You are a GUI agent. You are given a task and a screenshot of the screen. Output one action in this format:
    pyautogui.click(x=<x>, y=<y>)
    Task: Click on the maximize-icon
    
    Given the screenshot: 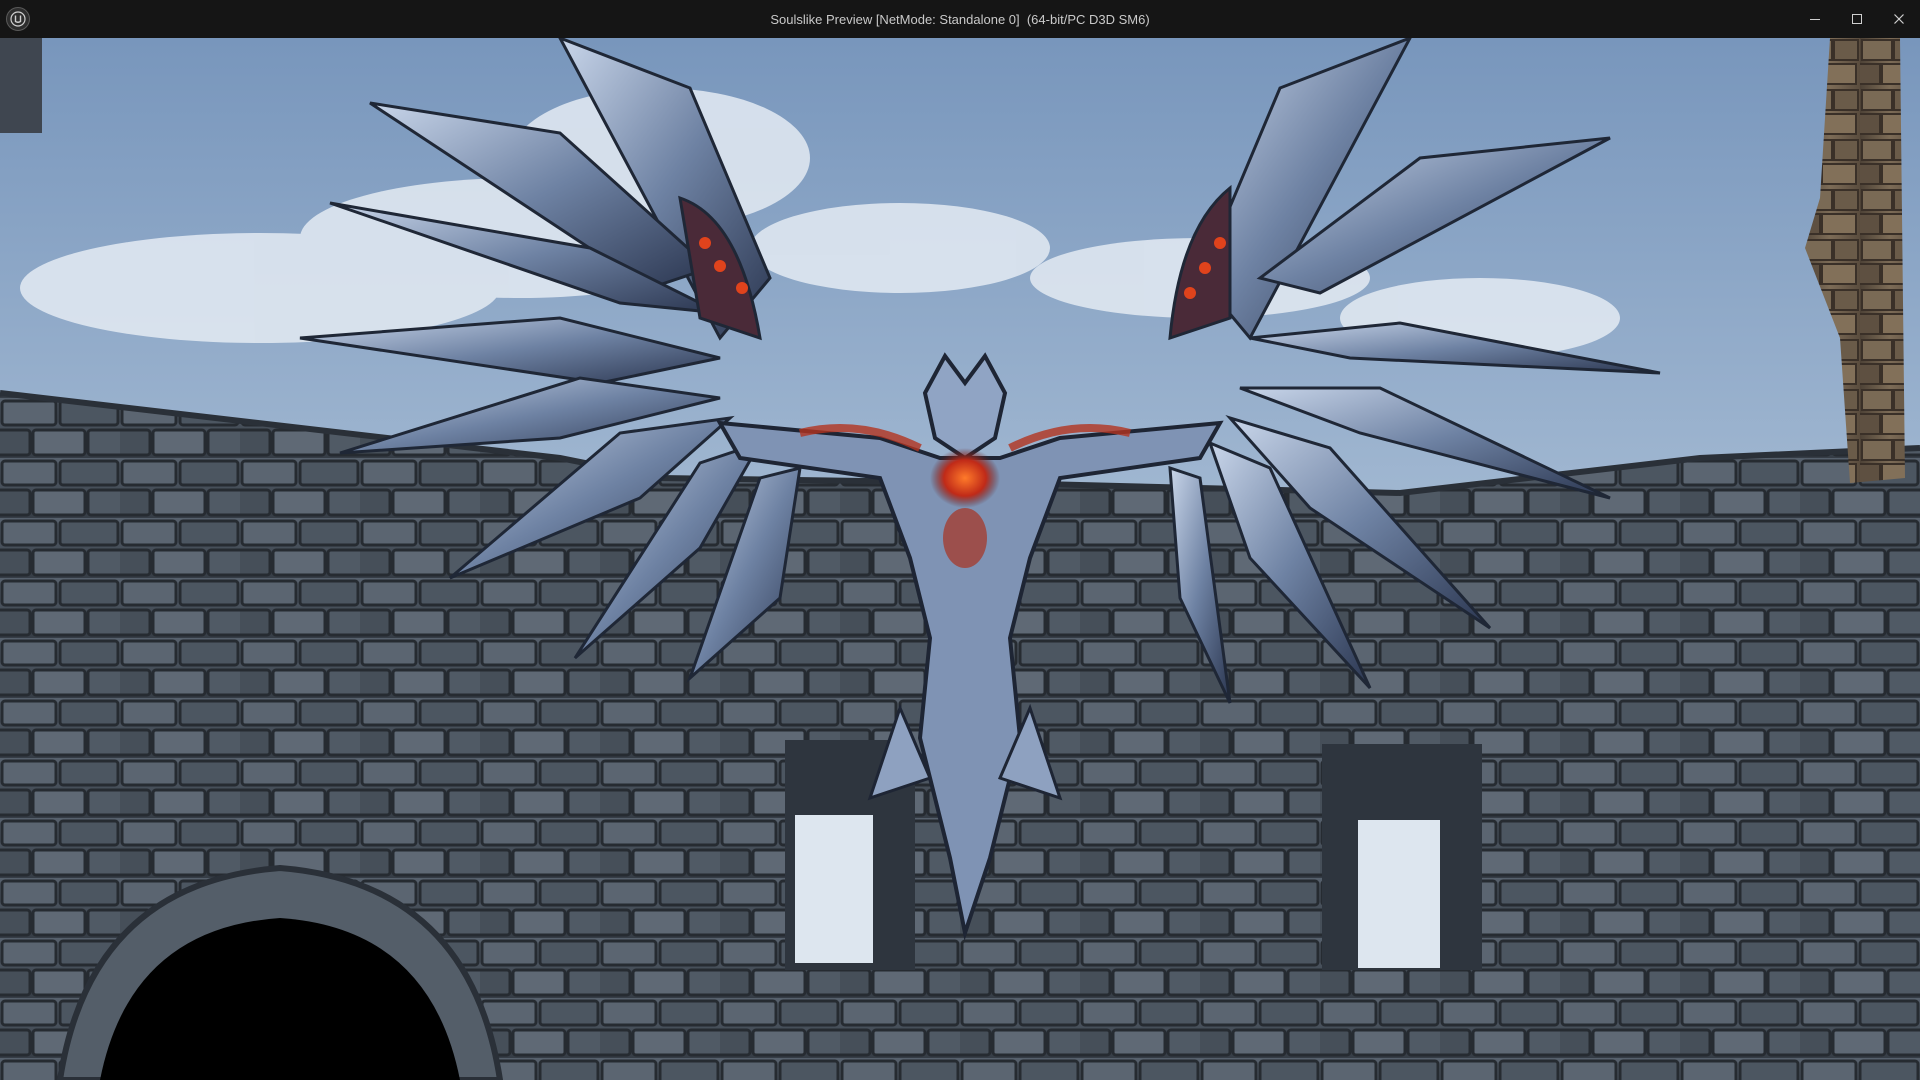 What is the action you would take?
    pyautogui.click(x=1857, y=19)
    